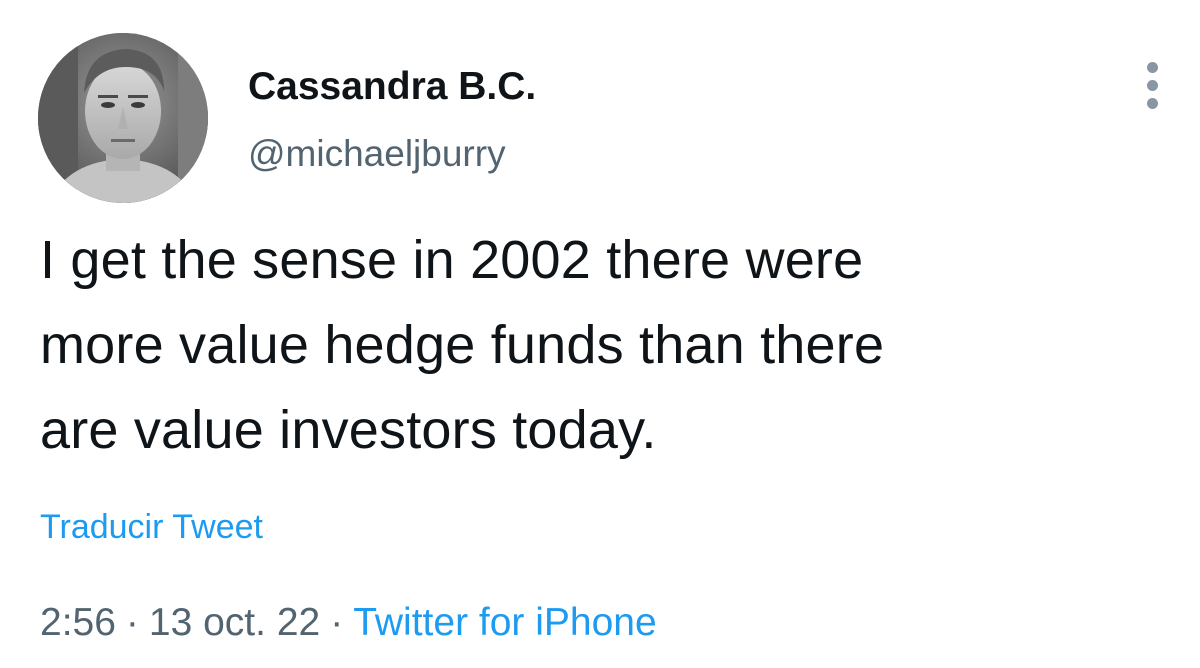 This screenshot has width=1200, height=668. I want to click on author-handle: @michaeljburry, so click(377, 154).